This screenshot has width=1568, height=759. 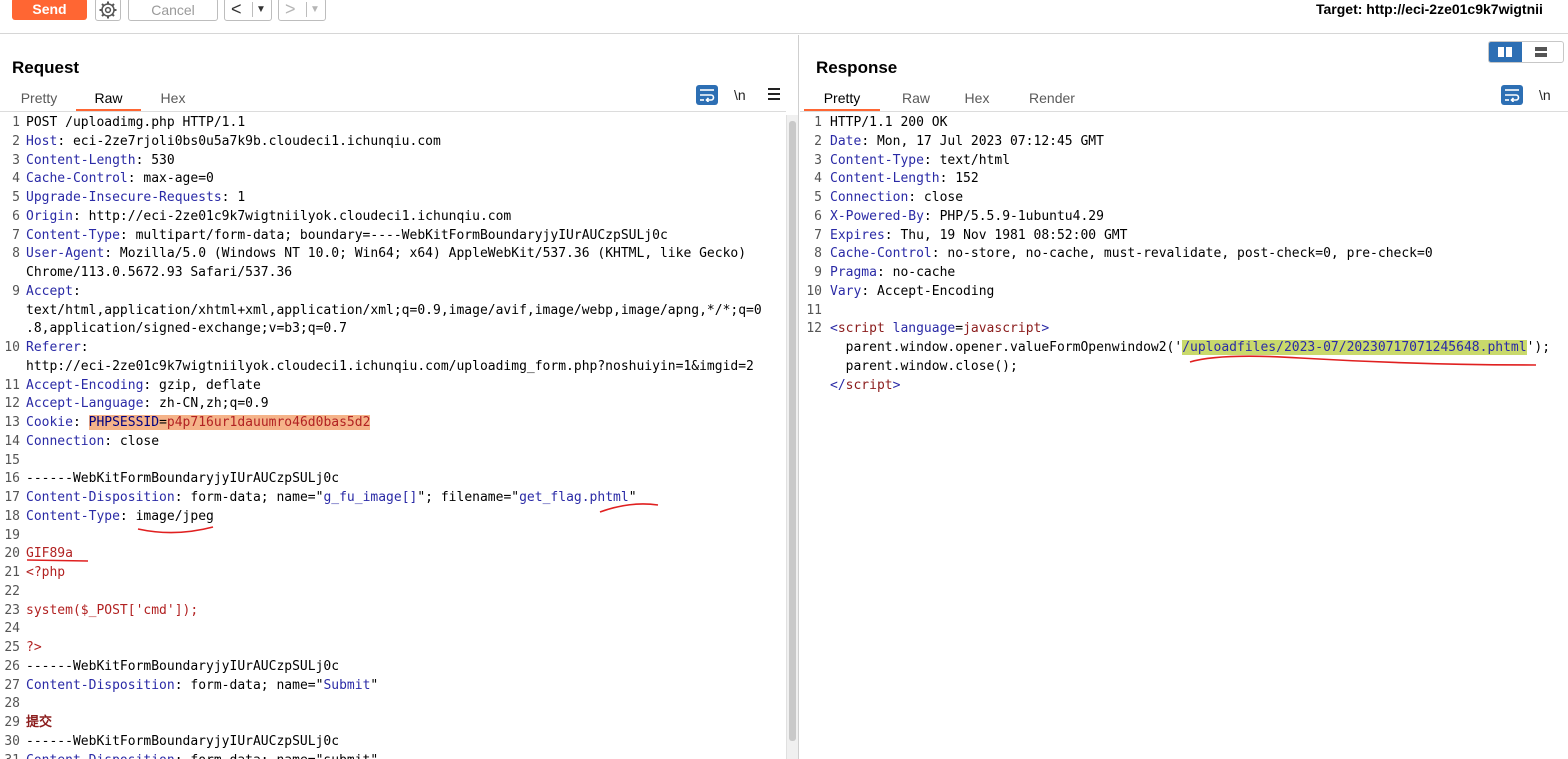 I want to click on hamburger-menu-icon, so click(x=774, y=94).